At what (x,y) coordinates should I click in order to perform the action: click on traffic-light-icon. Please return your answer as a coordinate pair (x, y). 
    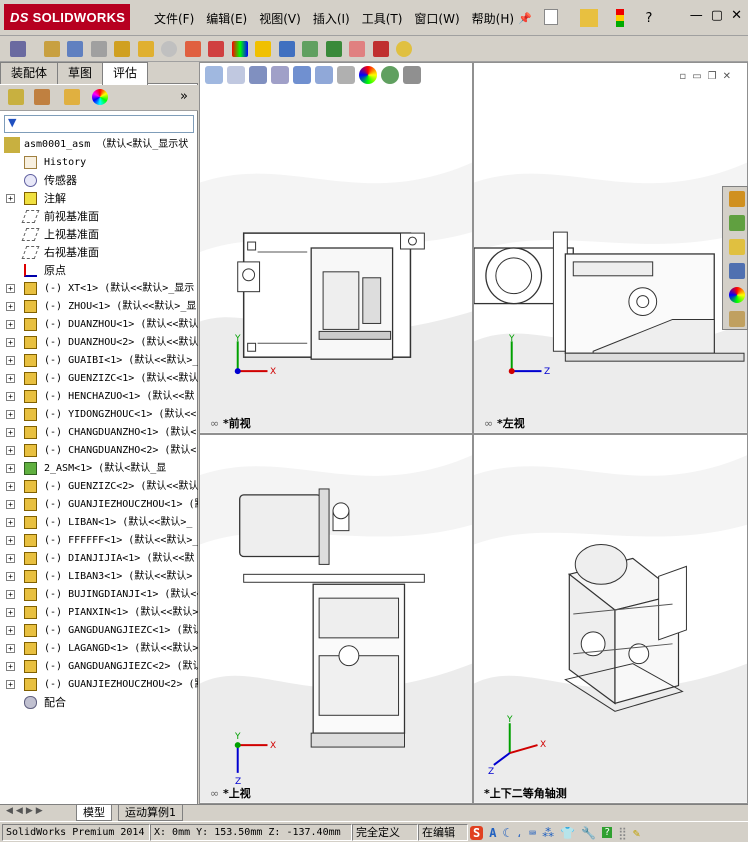
    Looking at the image, I should click on (620, 18).